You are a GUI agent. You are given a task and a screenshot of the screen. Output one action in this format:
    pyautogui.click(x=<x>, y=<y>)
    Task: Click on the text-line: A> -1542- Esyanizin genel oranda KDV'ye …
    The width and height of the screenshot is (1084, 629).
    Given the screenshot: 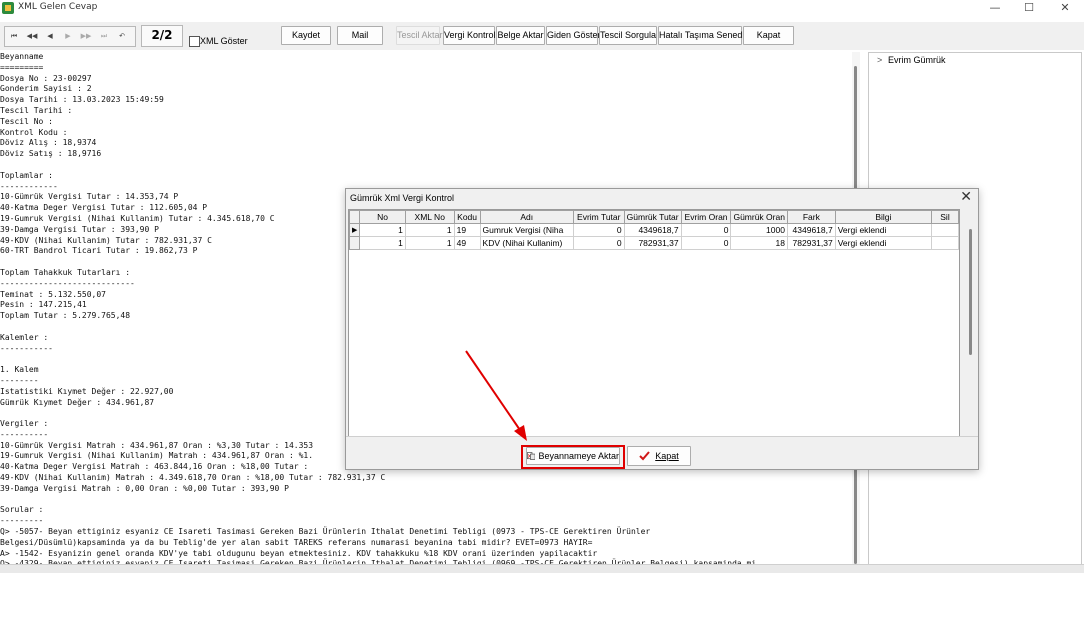 What is the action you would take?
    pyautogui.click(x=299, y=553)
    